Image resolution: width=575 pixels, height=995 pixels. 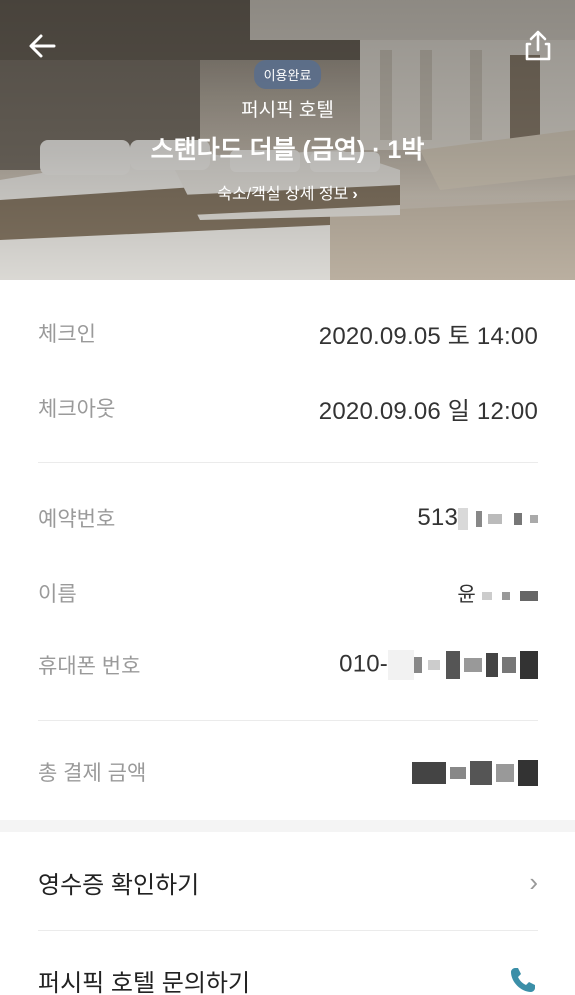 I want to click on share-button, so click(x=538, y=46).